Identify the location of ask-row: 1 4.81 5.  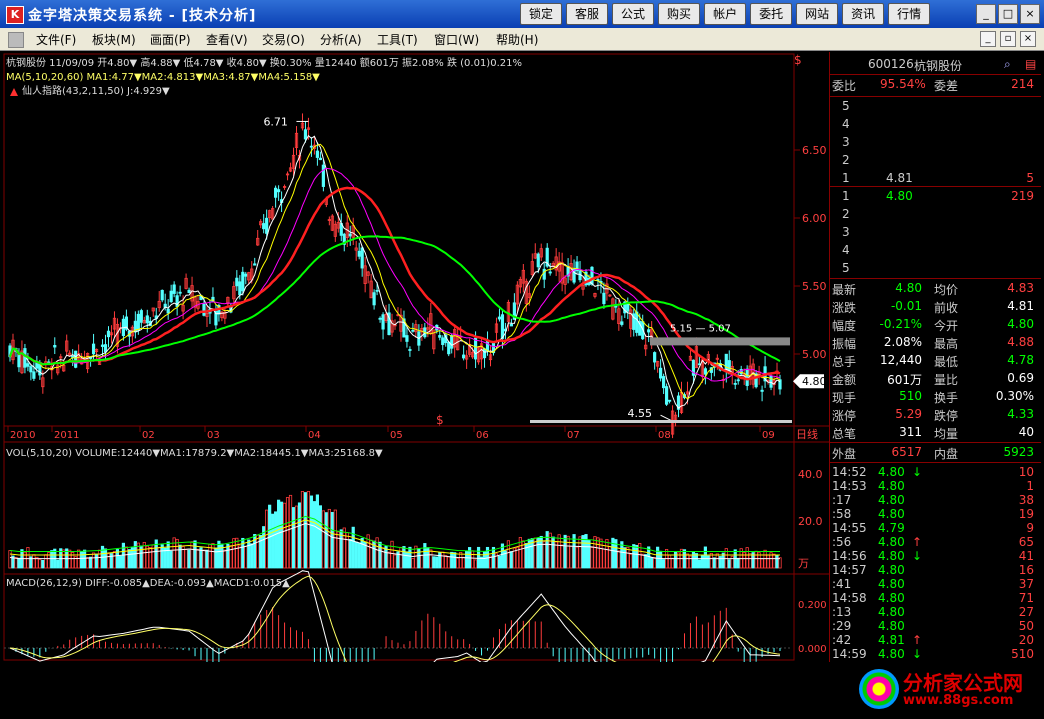
(935, 177).